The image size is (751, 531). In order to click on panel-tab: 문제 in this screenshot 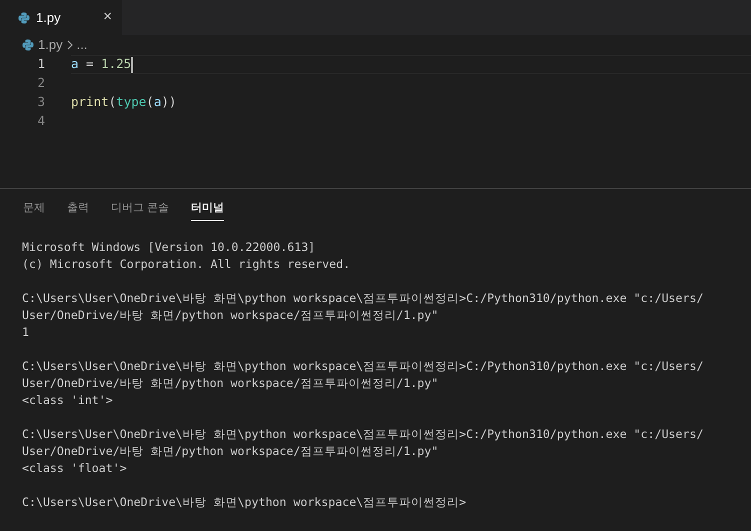, I will do `click(34, 210)`.